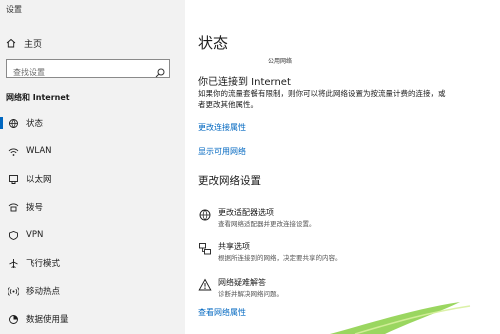  Describe the element at coordinates (267, 224) in the screenshot. I see `option-desc: 查看网络适配器并更改连接设置。` at that location.